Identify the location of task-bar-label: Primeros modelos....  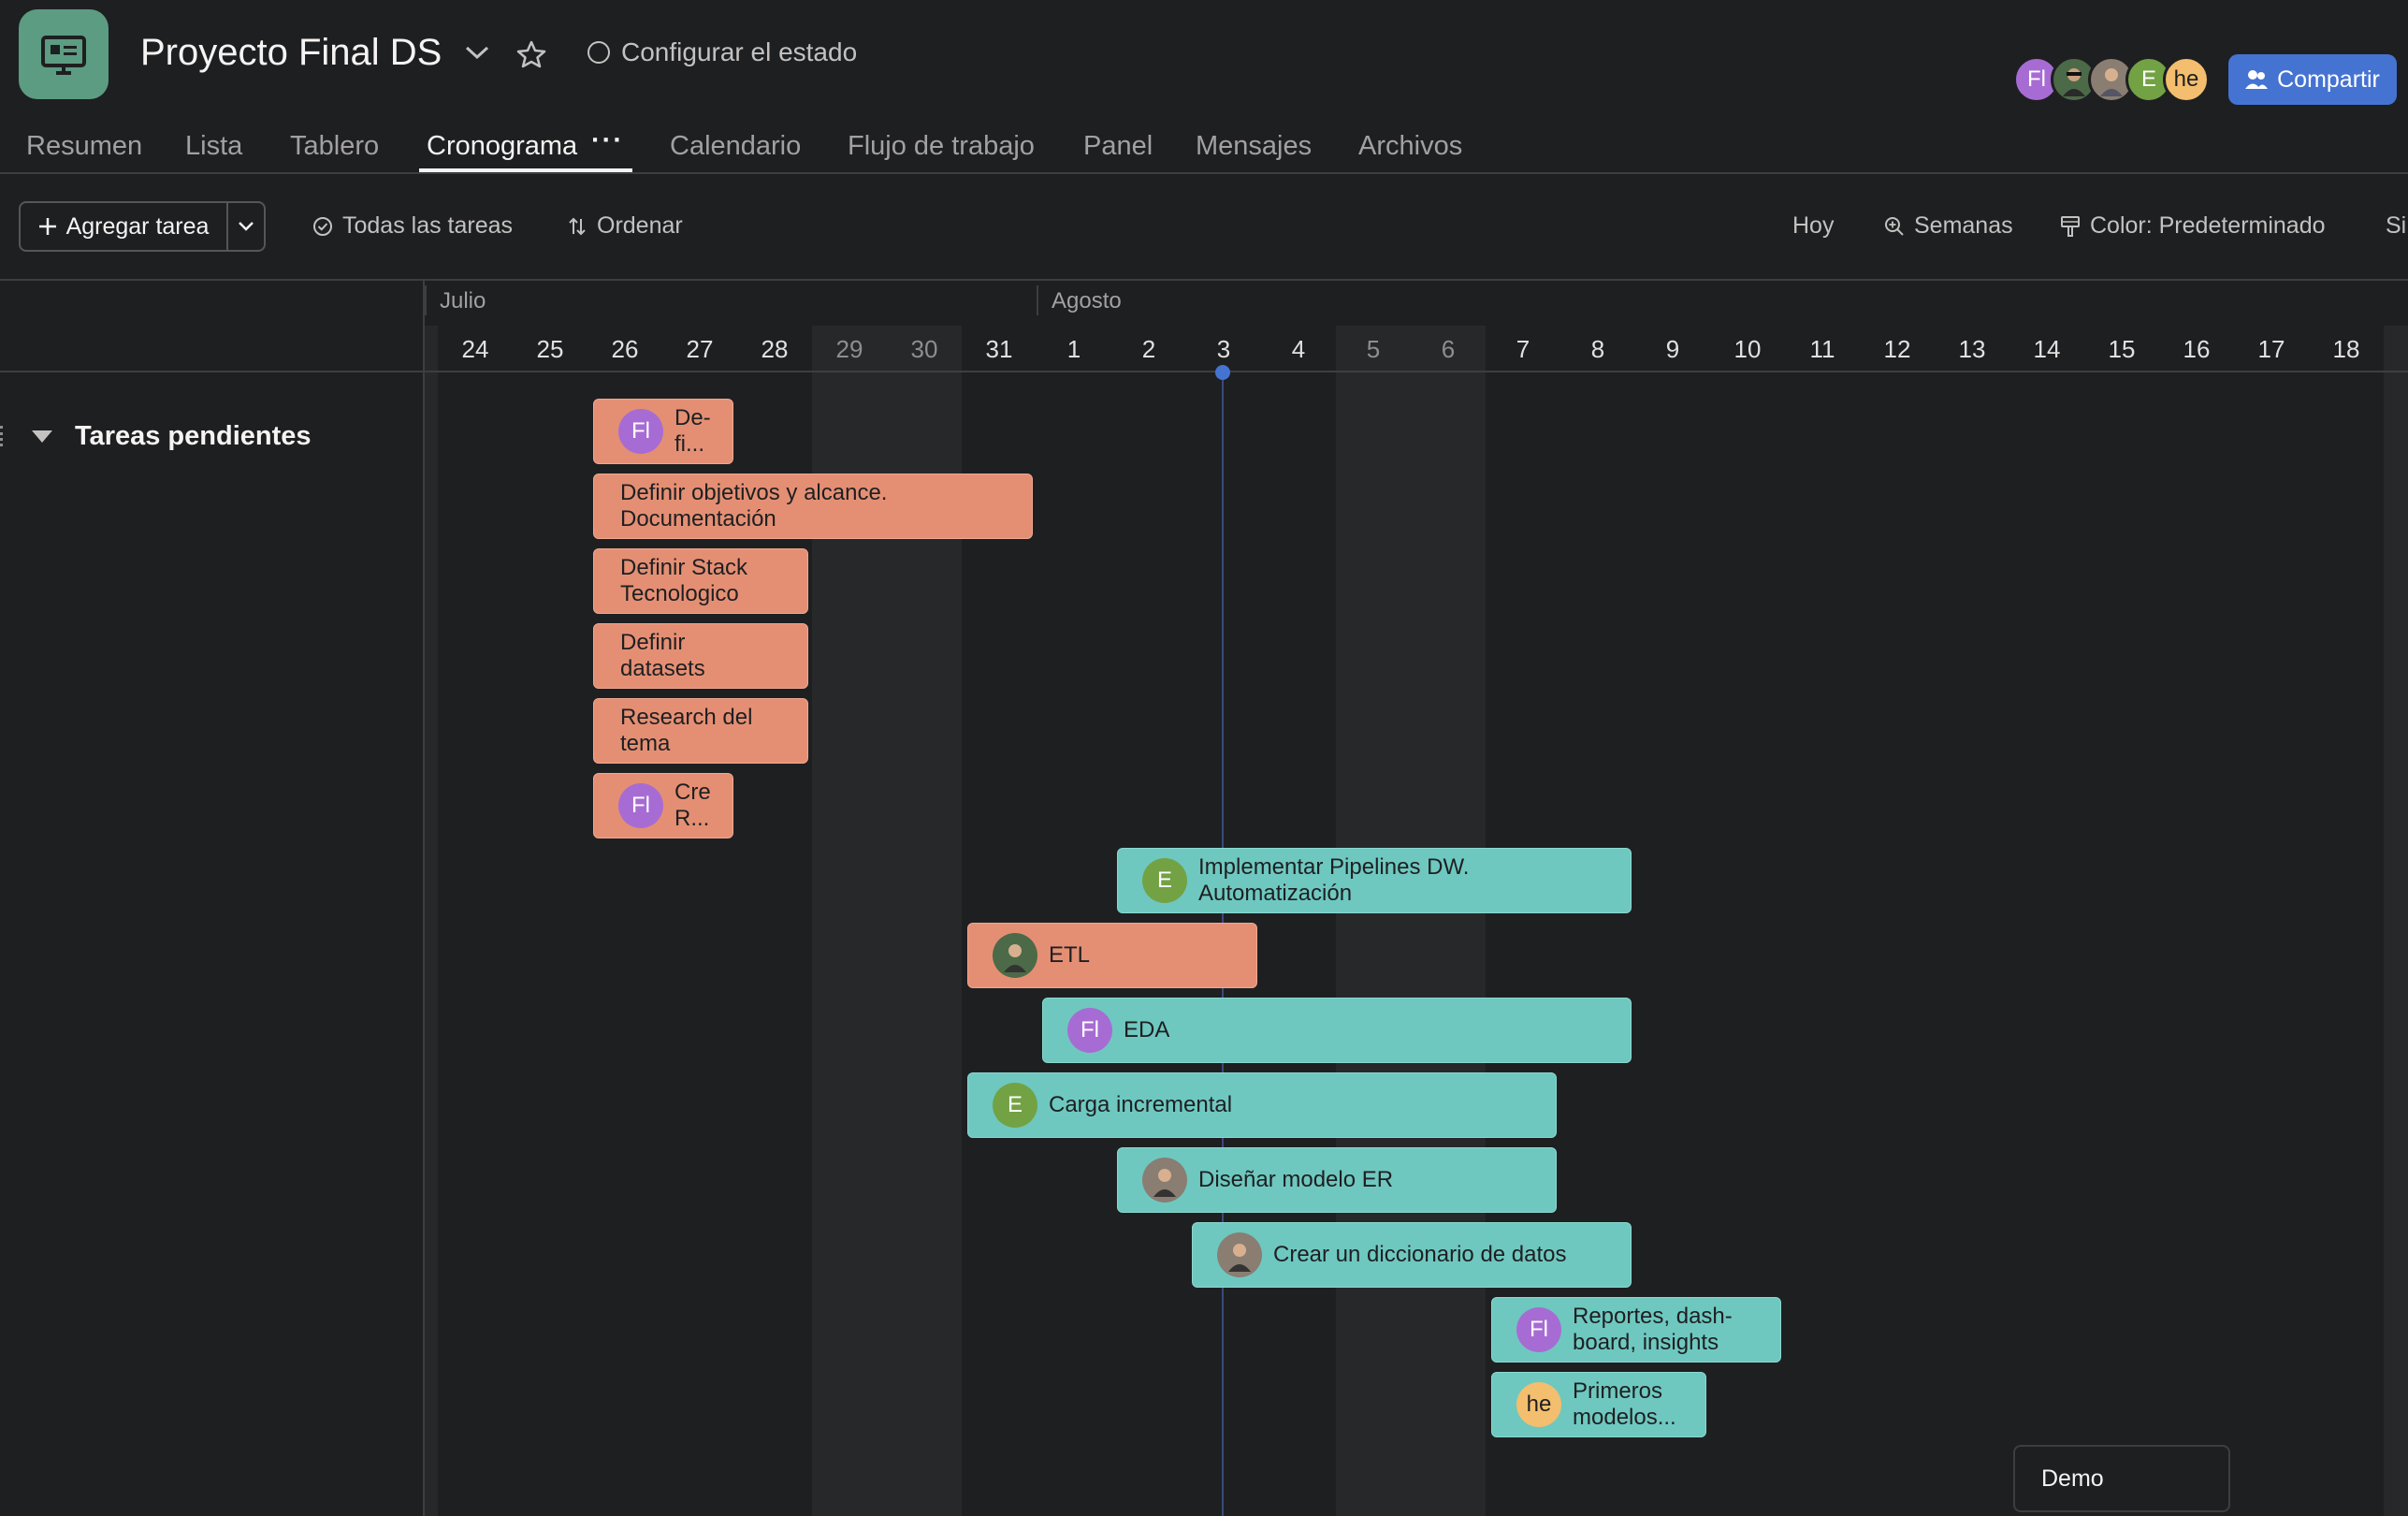
(1625, 1404).